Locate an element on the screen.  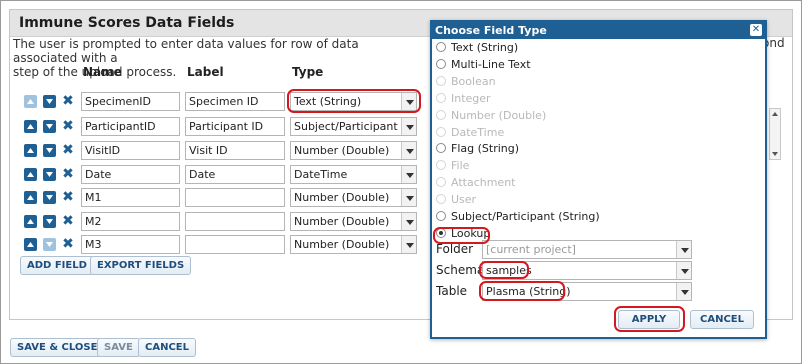
field-type-option: Text (String) is located at coordinates (477, 49).